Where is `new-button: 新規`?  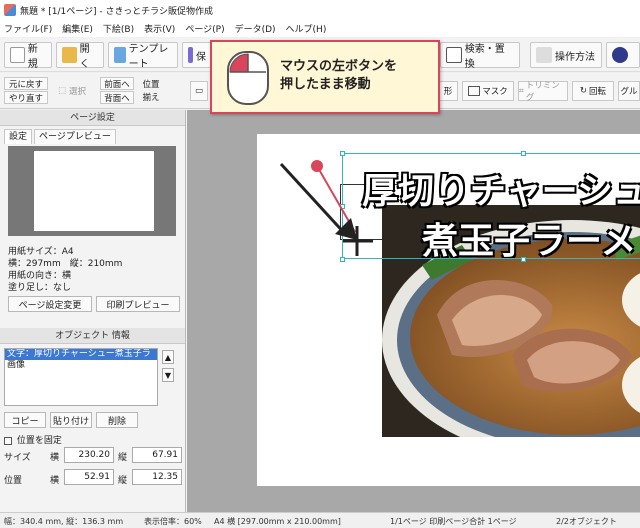 new-button: 新規 is located at coordinates (28, 56).